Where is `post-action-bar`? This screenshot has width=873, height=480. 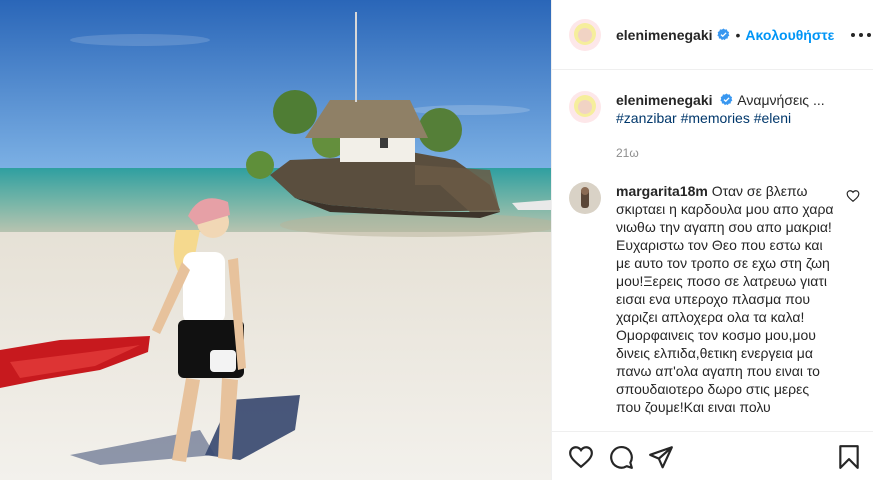
post-action-bar is located at coordinates (712, 455).